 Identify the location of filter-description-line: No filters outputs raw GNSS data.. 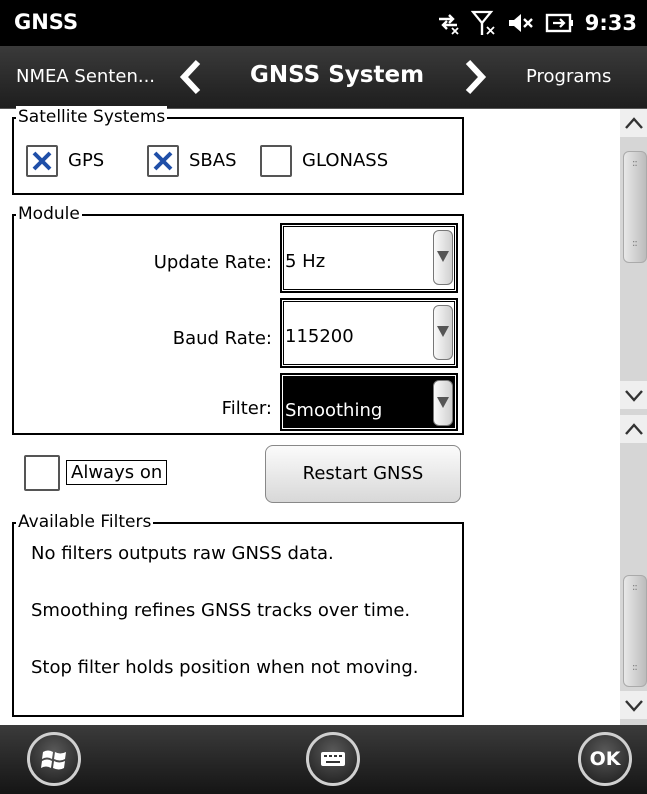
(182, 553).